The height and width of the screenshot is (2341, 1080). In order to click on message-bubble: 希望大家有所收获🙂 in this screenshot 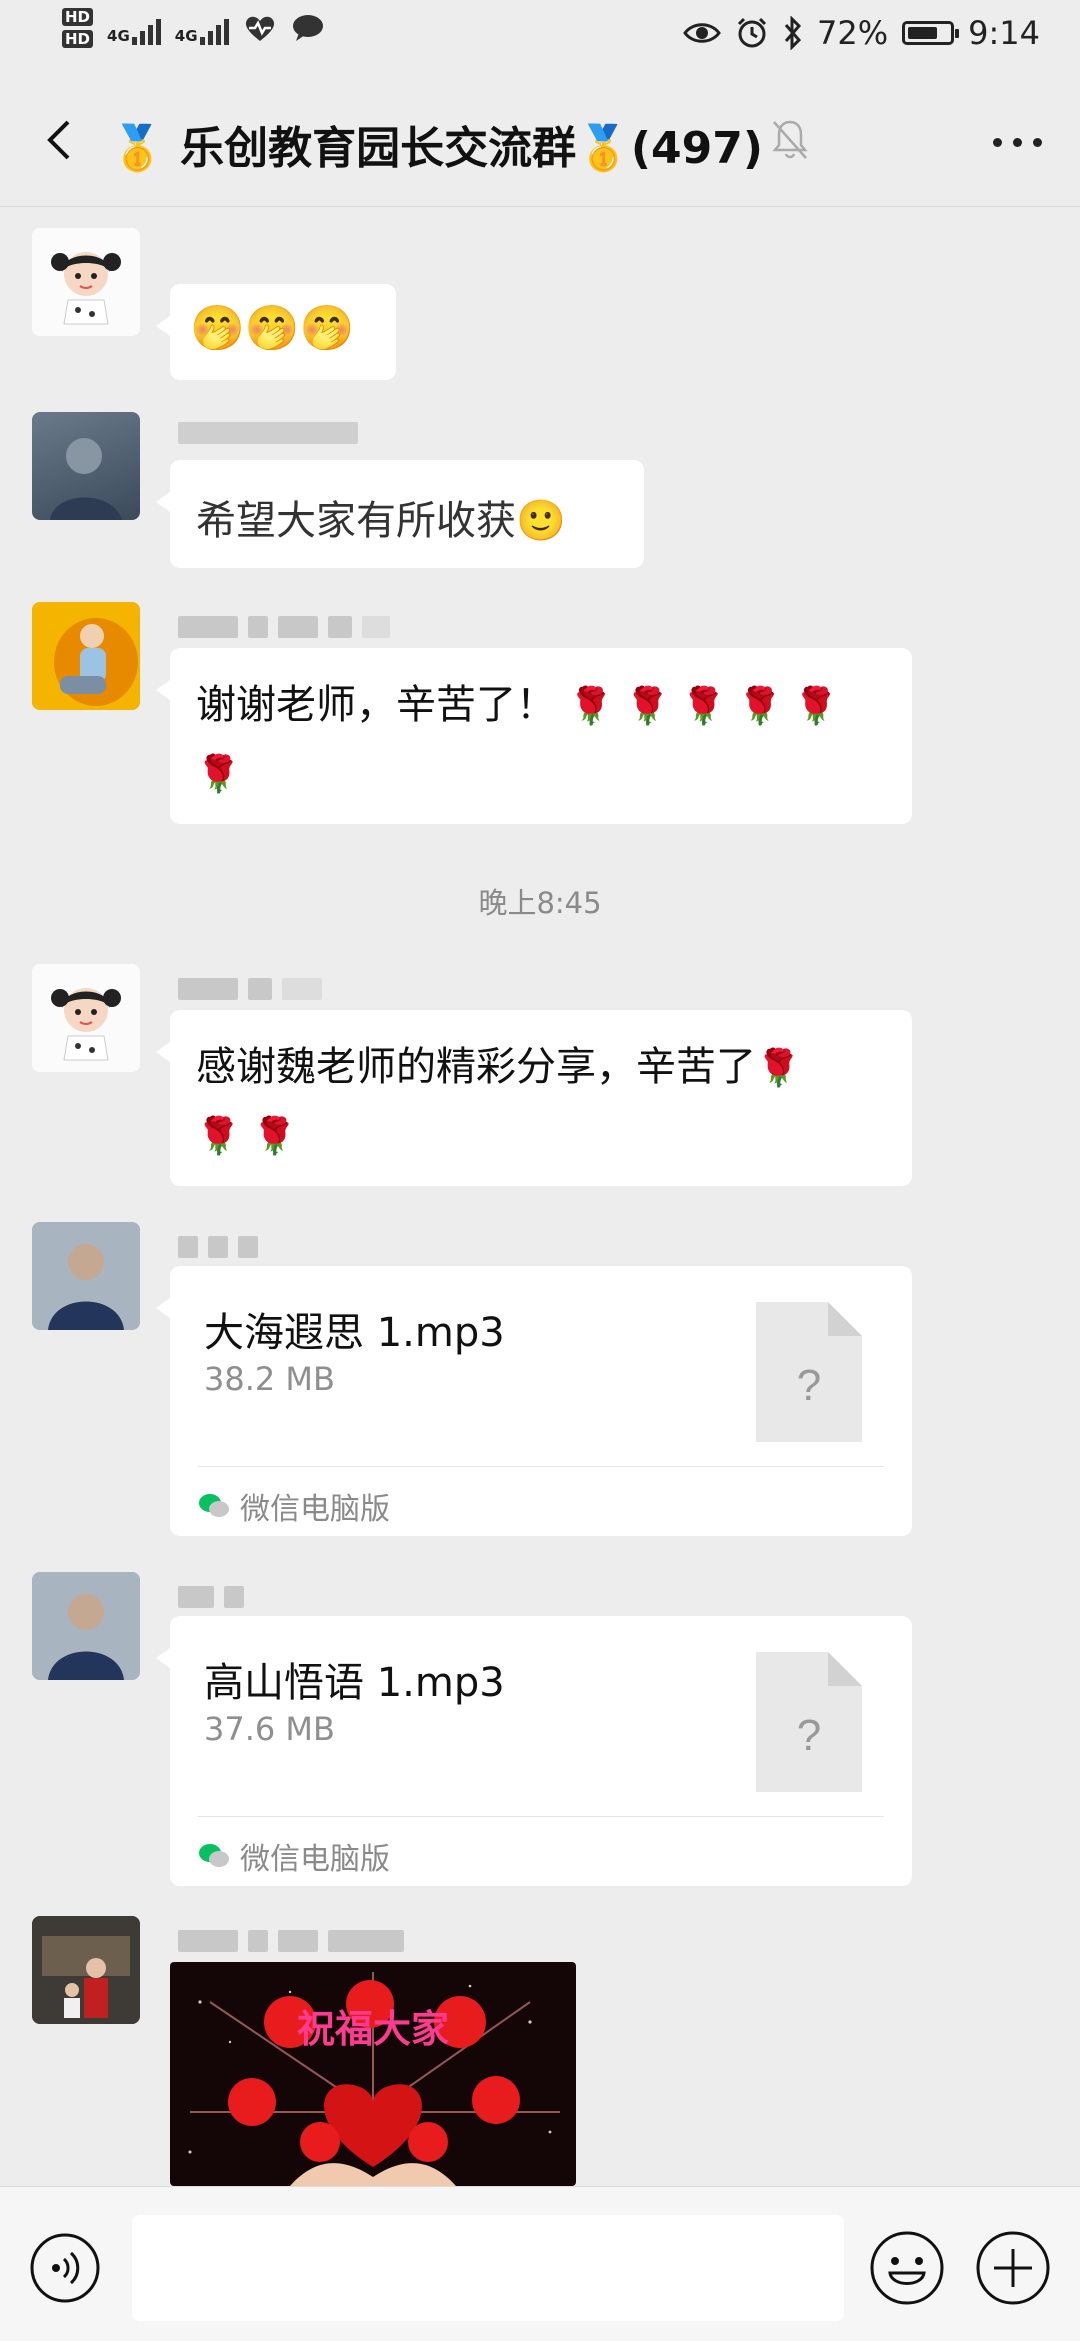, I will do `click(400, 514)`.